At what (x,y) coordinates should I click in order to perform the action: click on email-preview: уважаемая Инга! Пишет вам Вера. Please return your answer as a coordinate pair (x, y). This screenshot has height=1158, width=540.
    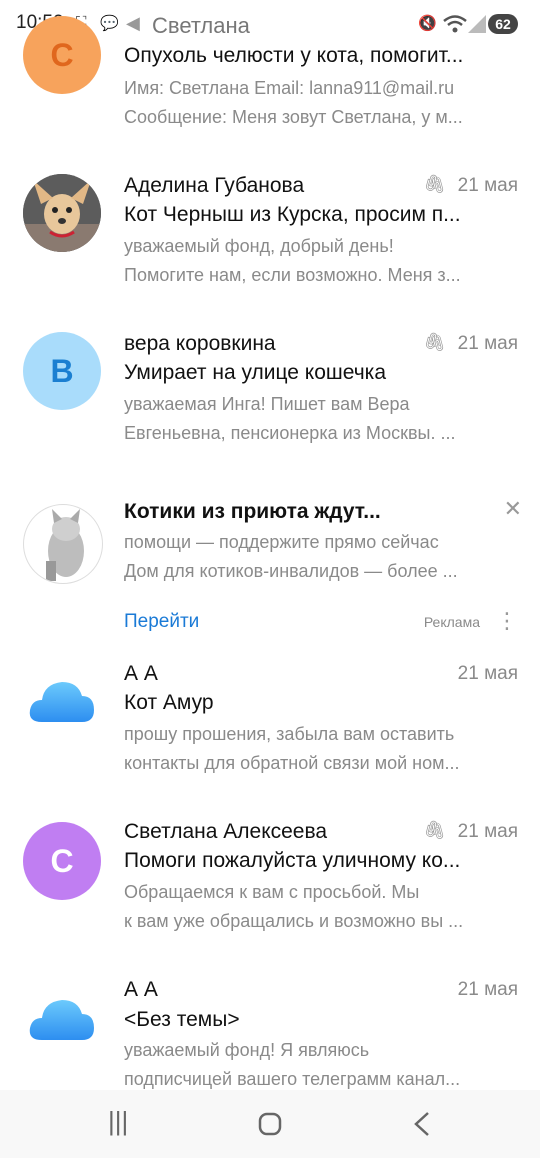
    Looking at the image, I should click on (267, 404).